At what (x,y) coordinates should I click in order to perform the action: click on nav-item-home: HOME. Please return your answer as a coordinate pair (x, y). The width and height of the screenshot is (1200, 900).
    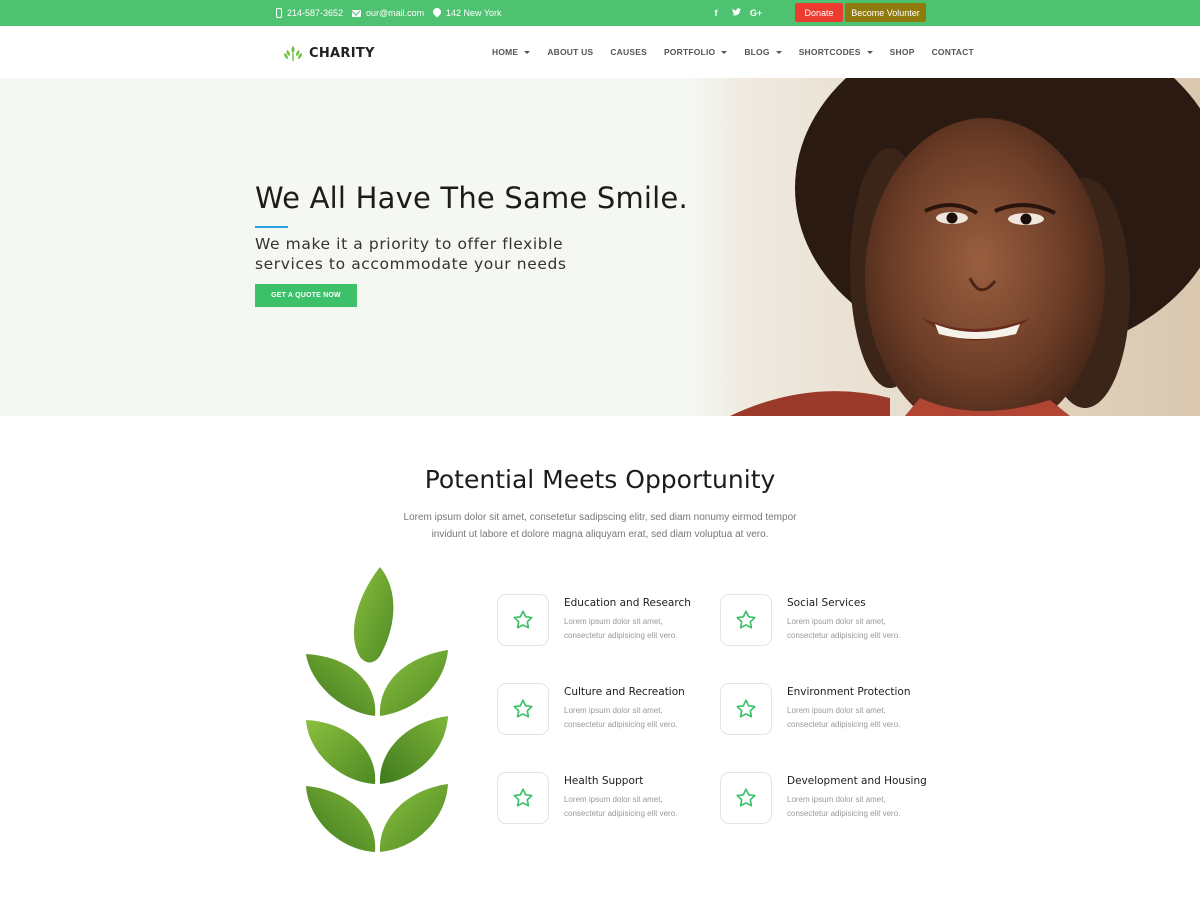
    Looking at the image, I should click on (511, 52).